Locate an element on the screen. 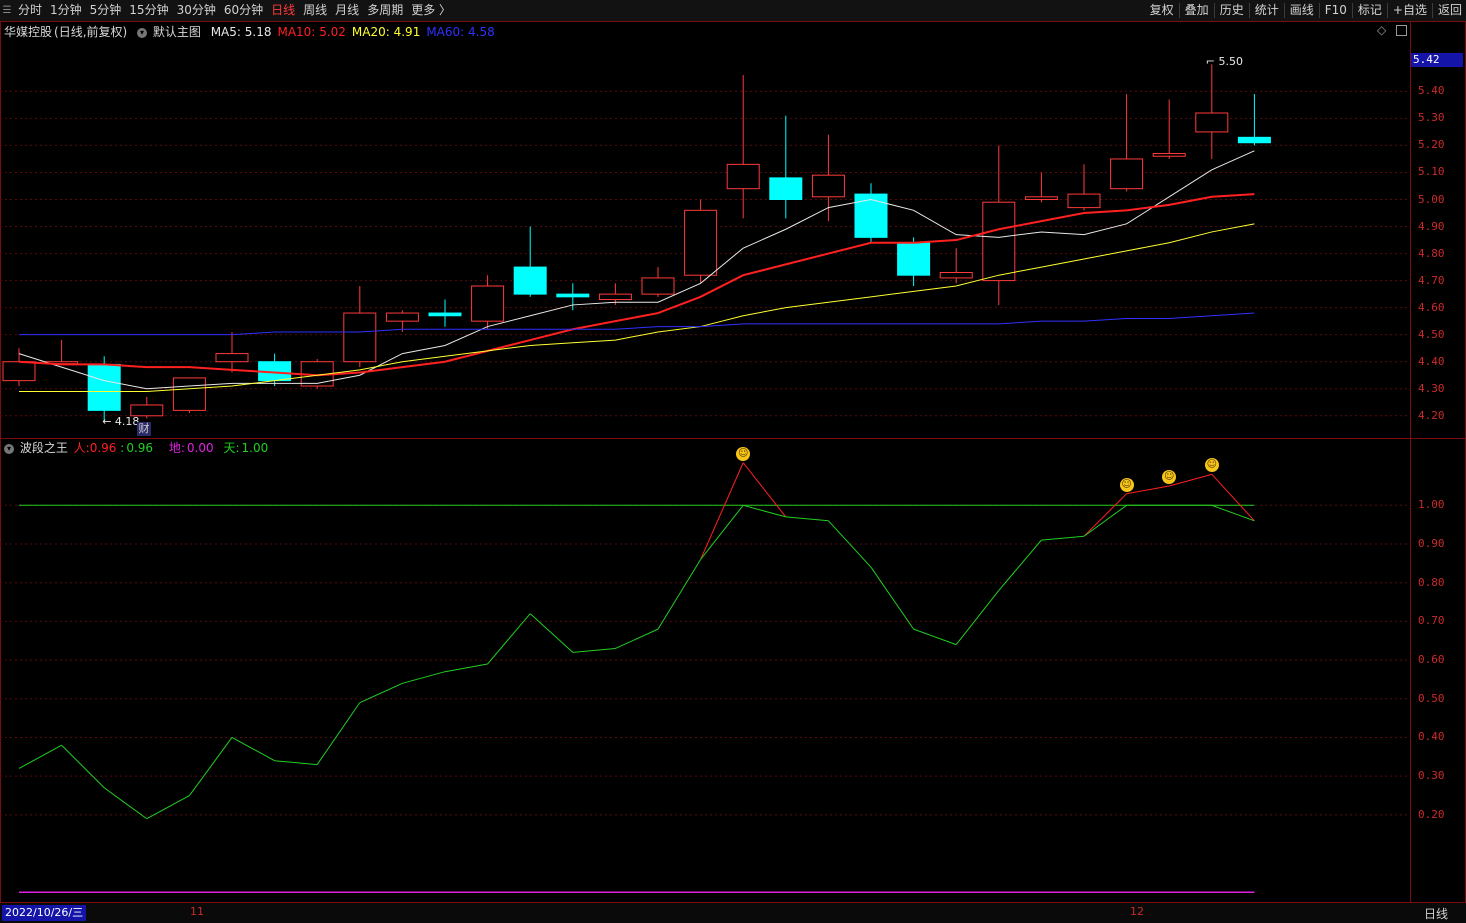 The width and height of the screenshot is (1466, 923). price-axis-label: 4.80 is located at coordinates (1431, 253).